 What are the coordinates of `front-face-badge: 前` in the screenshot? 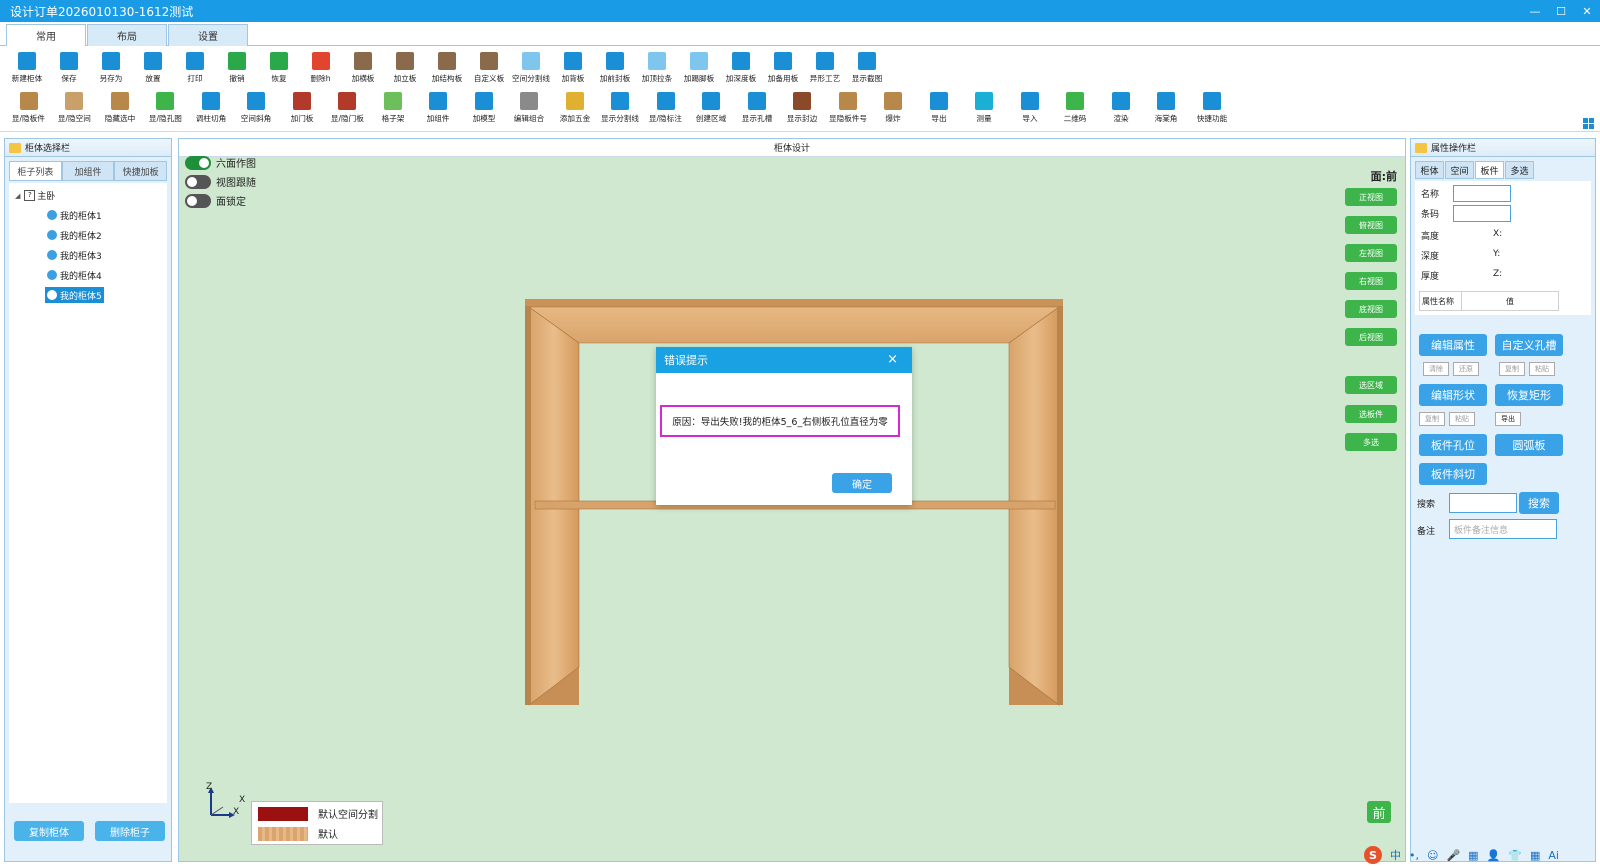 It's located at (1379, 812).